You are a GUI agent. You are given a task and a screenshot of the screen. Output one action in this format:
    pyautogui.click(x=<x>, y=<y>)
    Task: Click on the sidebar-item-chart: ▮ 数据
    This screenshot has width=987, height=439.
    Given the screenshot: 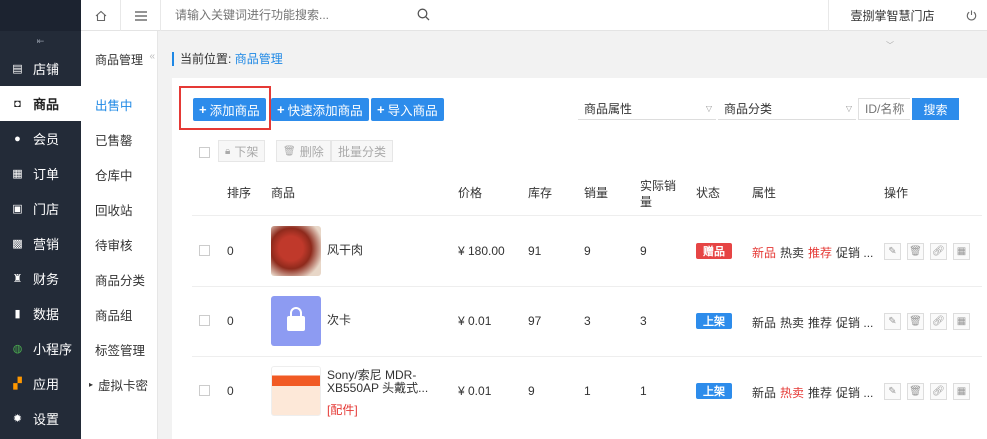 What is the action you would take?
    pyautogui.click(x=40, y=313)
    